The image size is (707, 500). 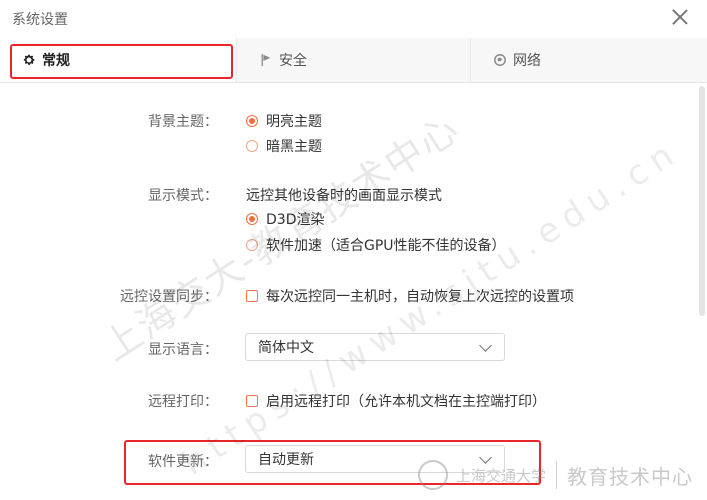 I want to click on globe-icon, so click(x=500, y=60).